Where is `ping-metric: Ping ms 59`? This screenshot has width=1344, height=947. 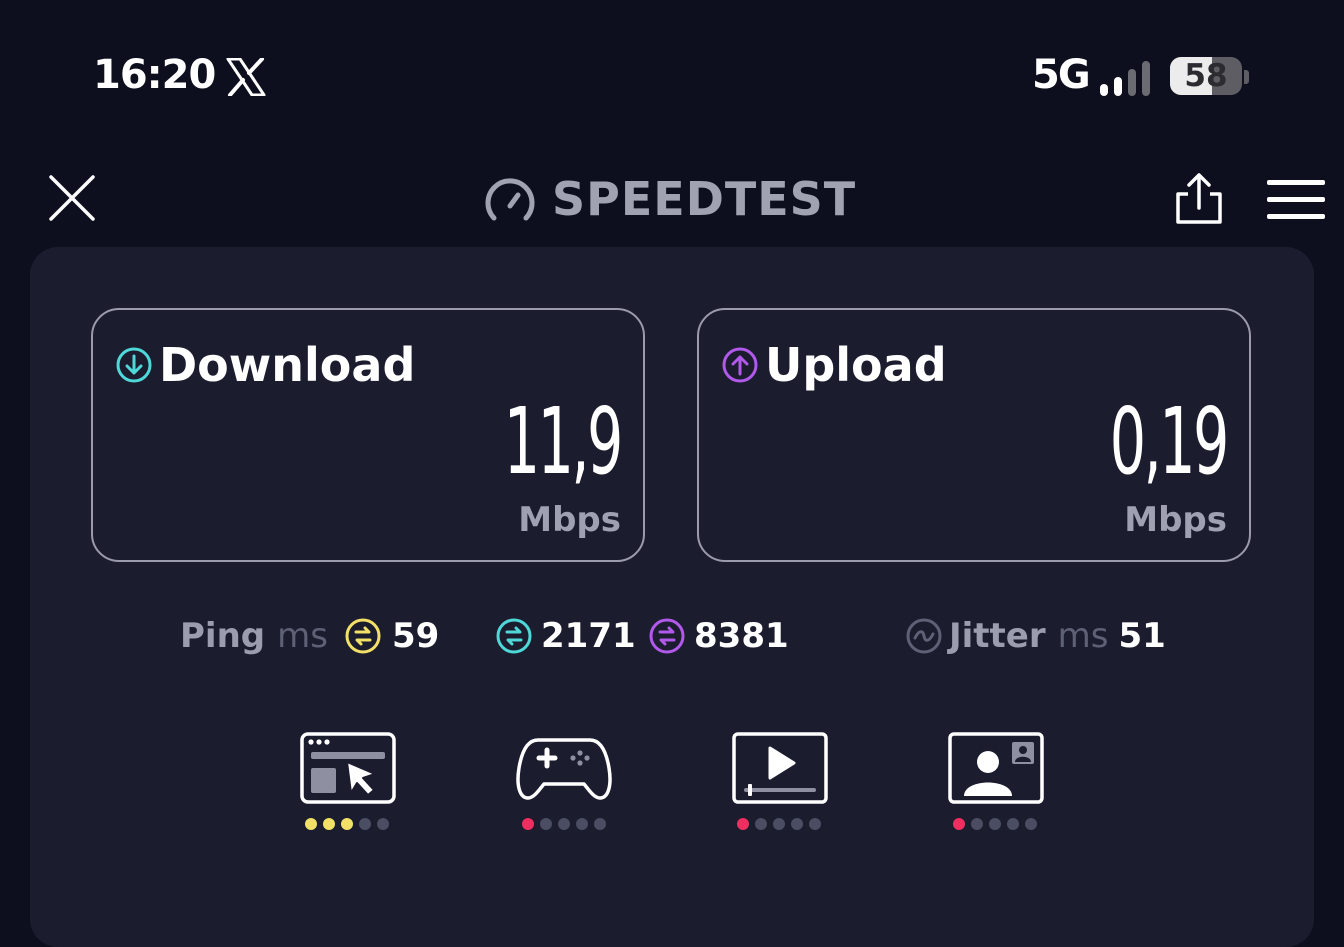 ping-metric: Ping ms 59 is located at coordinates (309, 636).